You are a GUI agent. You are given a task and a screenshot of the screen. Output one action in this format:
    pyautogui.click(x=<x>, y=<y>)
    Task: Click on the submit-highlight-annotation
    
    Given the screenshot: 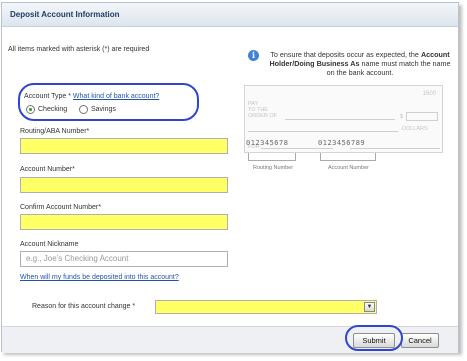 What is the action you would take?
    pyautogui.click(x=374, y=338)
    